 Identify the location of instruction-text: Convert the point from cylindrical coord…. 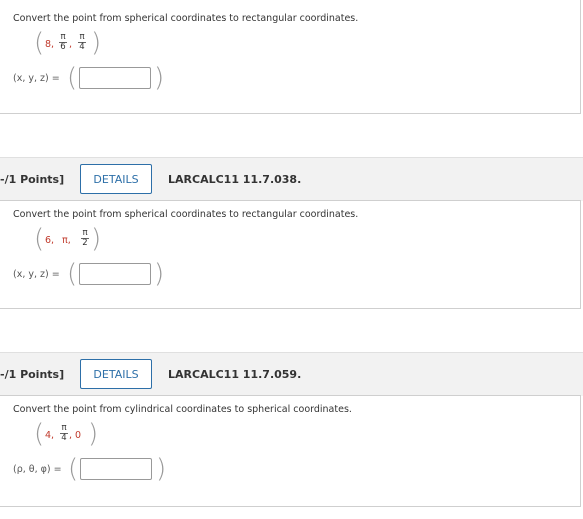
(182, 409).